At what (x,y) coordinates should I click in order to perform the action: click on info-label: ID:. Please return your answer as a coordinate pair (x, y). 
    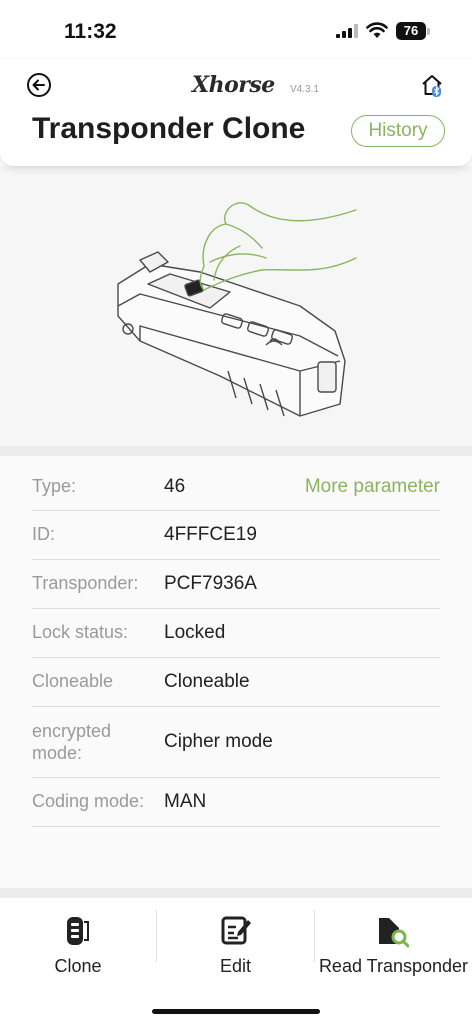
    Looking at the image, I should click on (44, 534).